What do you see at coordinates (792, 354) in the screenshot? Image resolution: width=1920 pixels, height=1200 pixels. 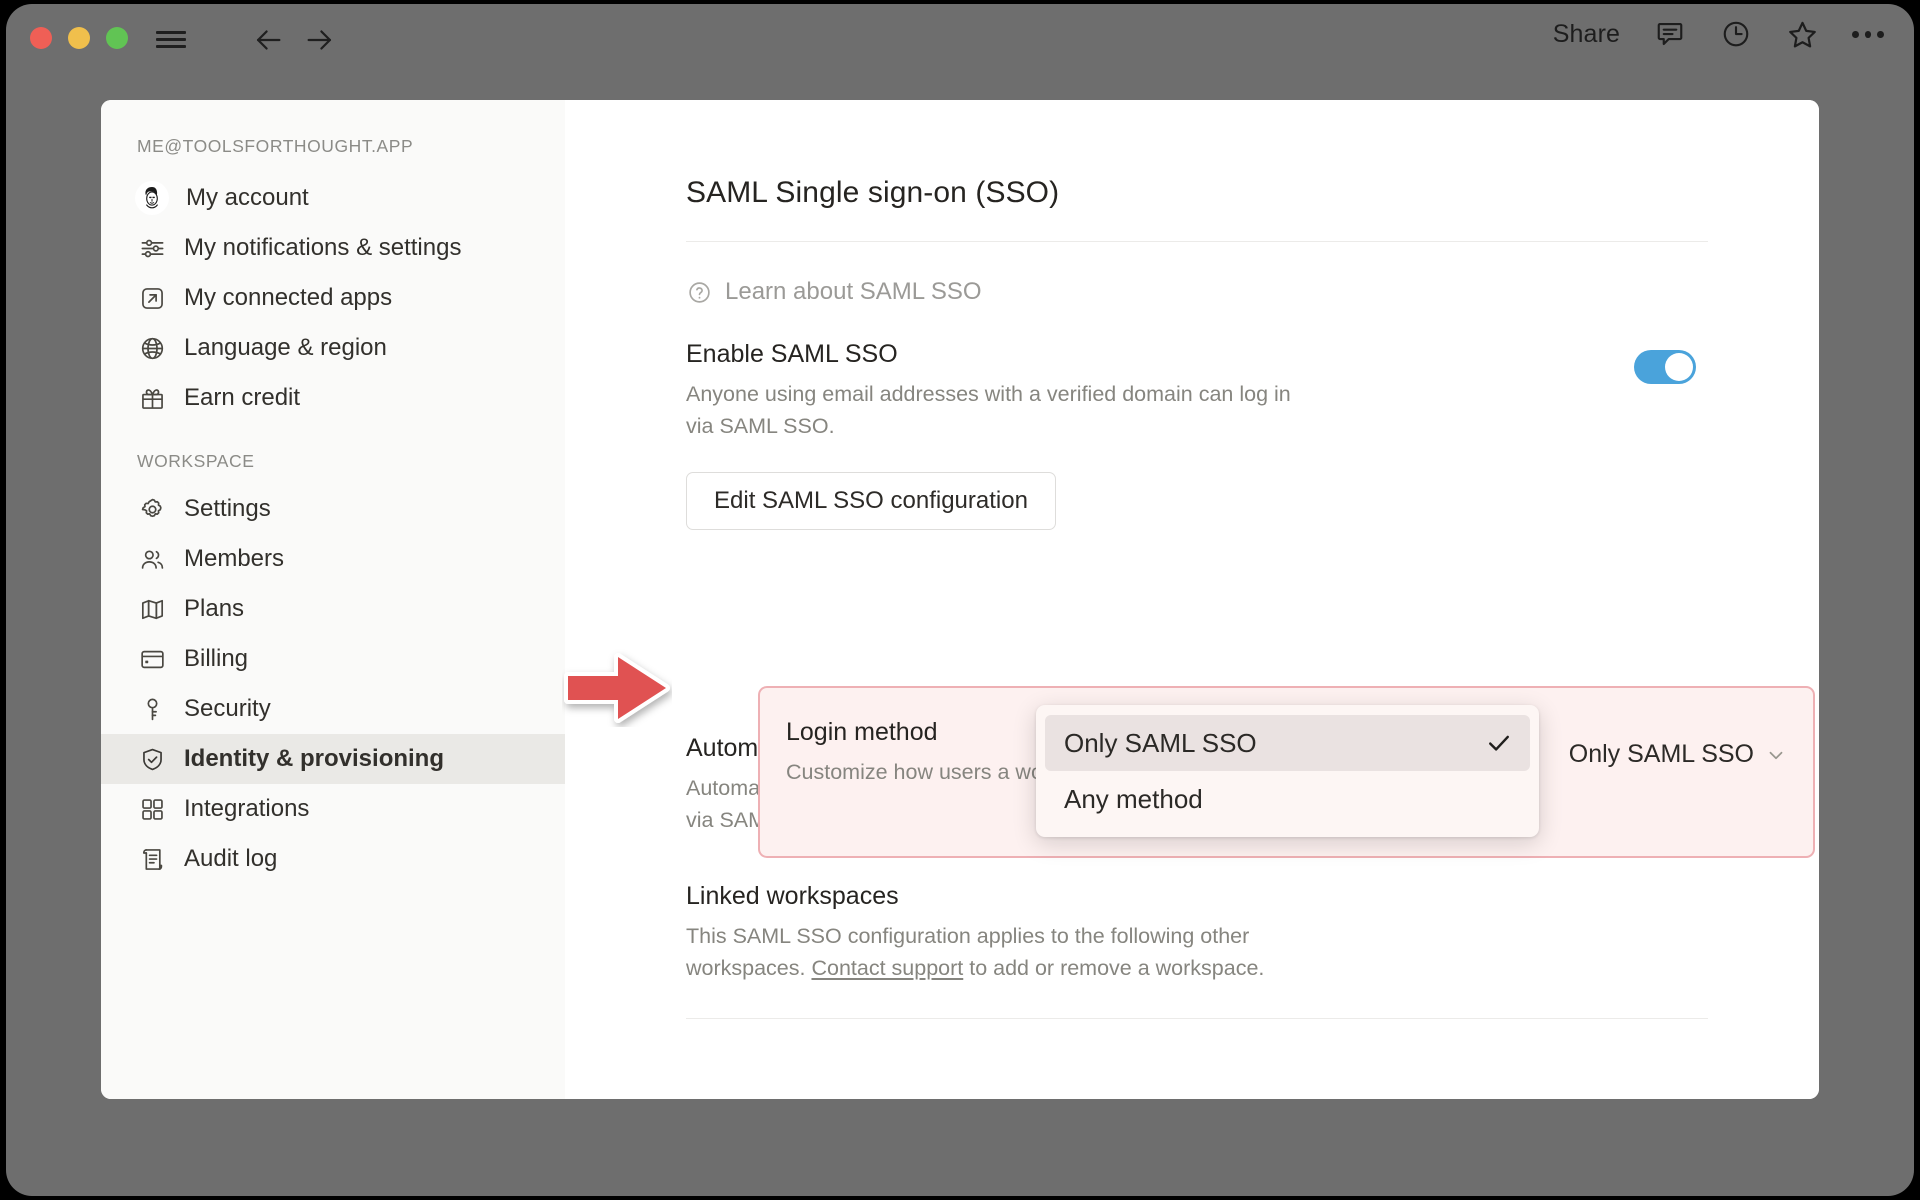 I see `enable-sso-title: Enable SAML SSO` at bounding box center [792, 354].